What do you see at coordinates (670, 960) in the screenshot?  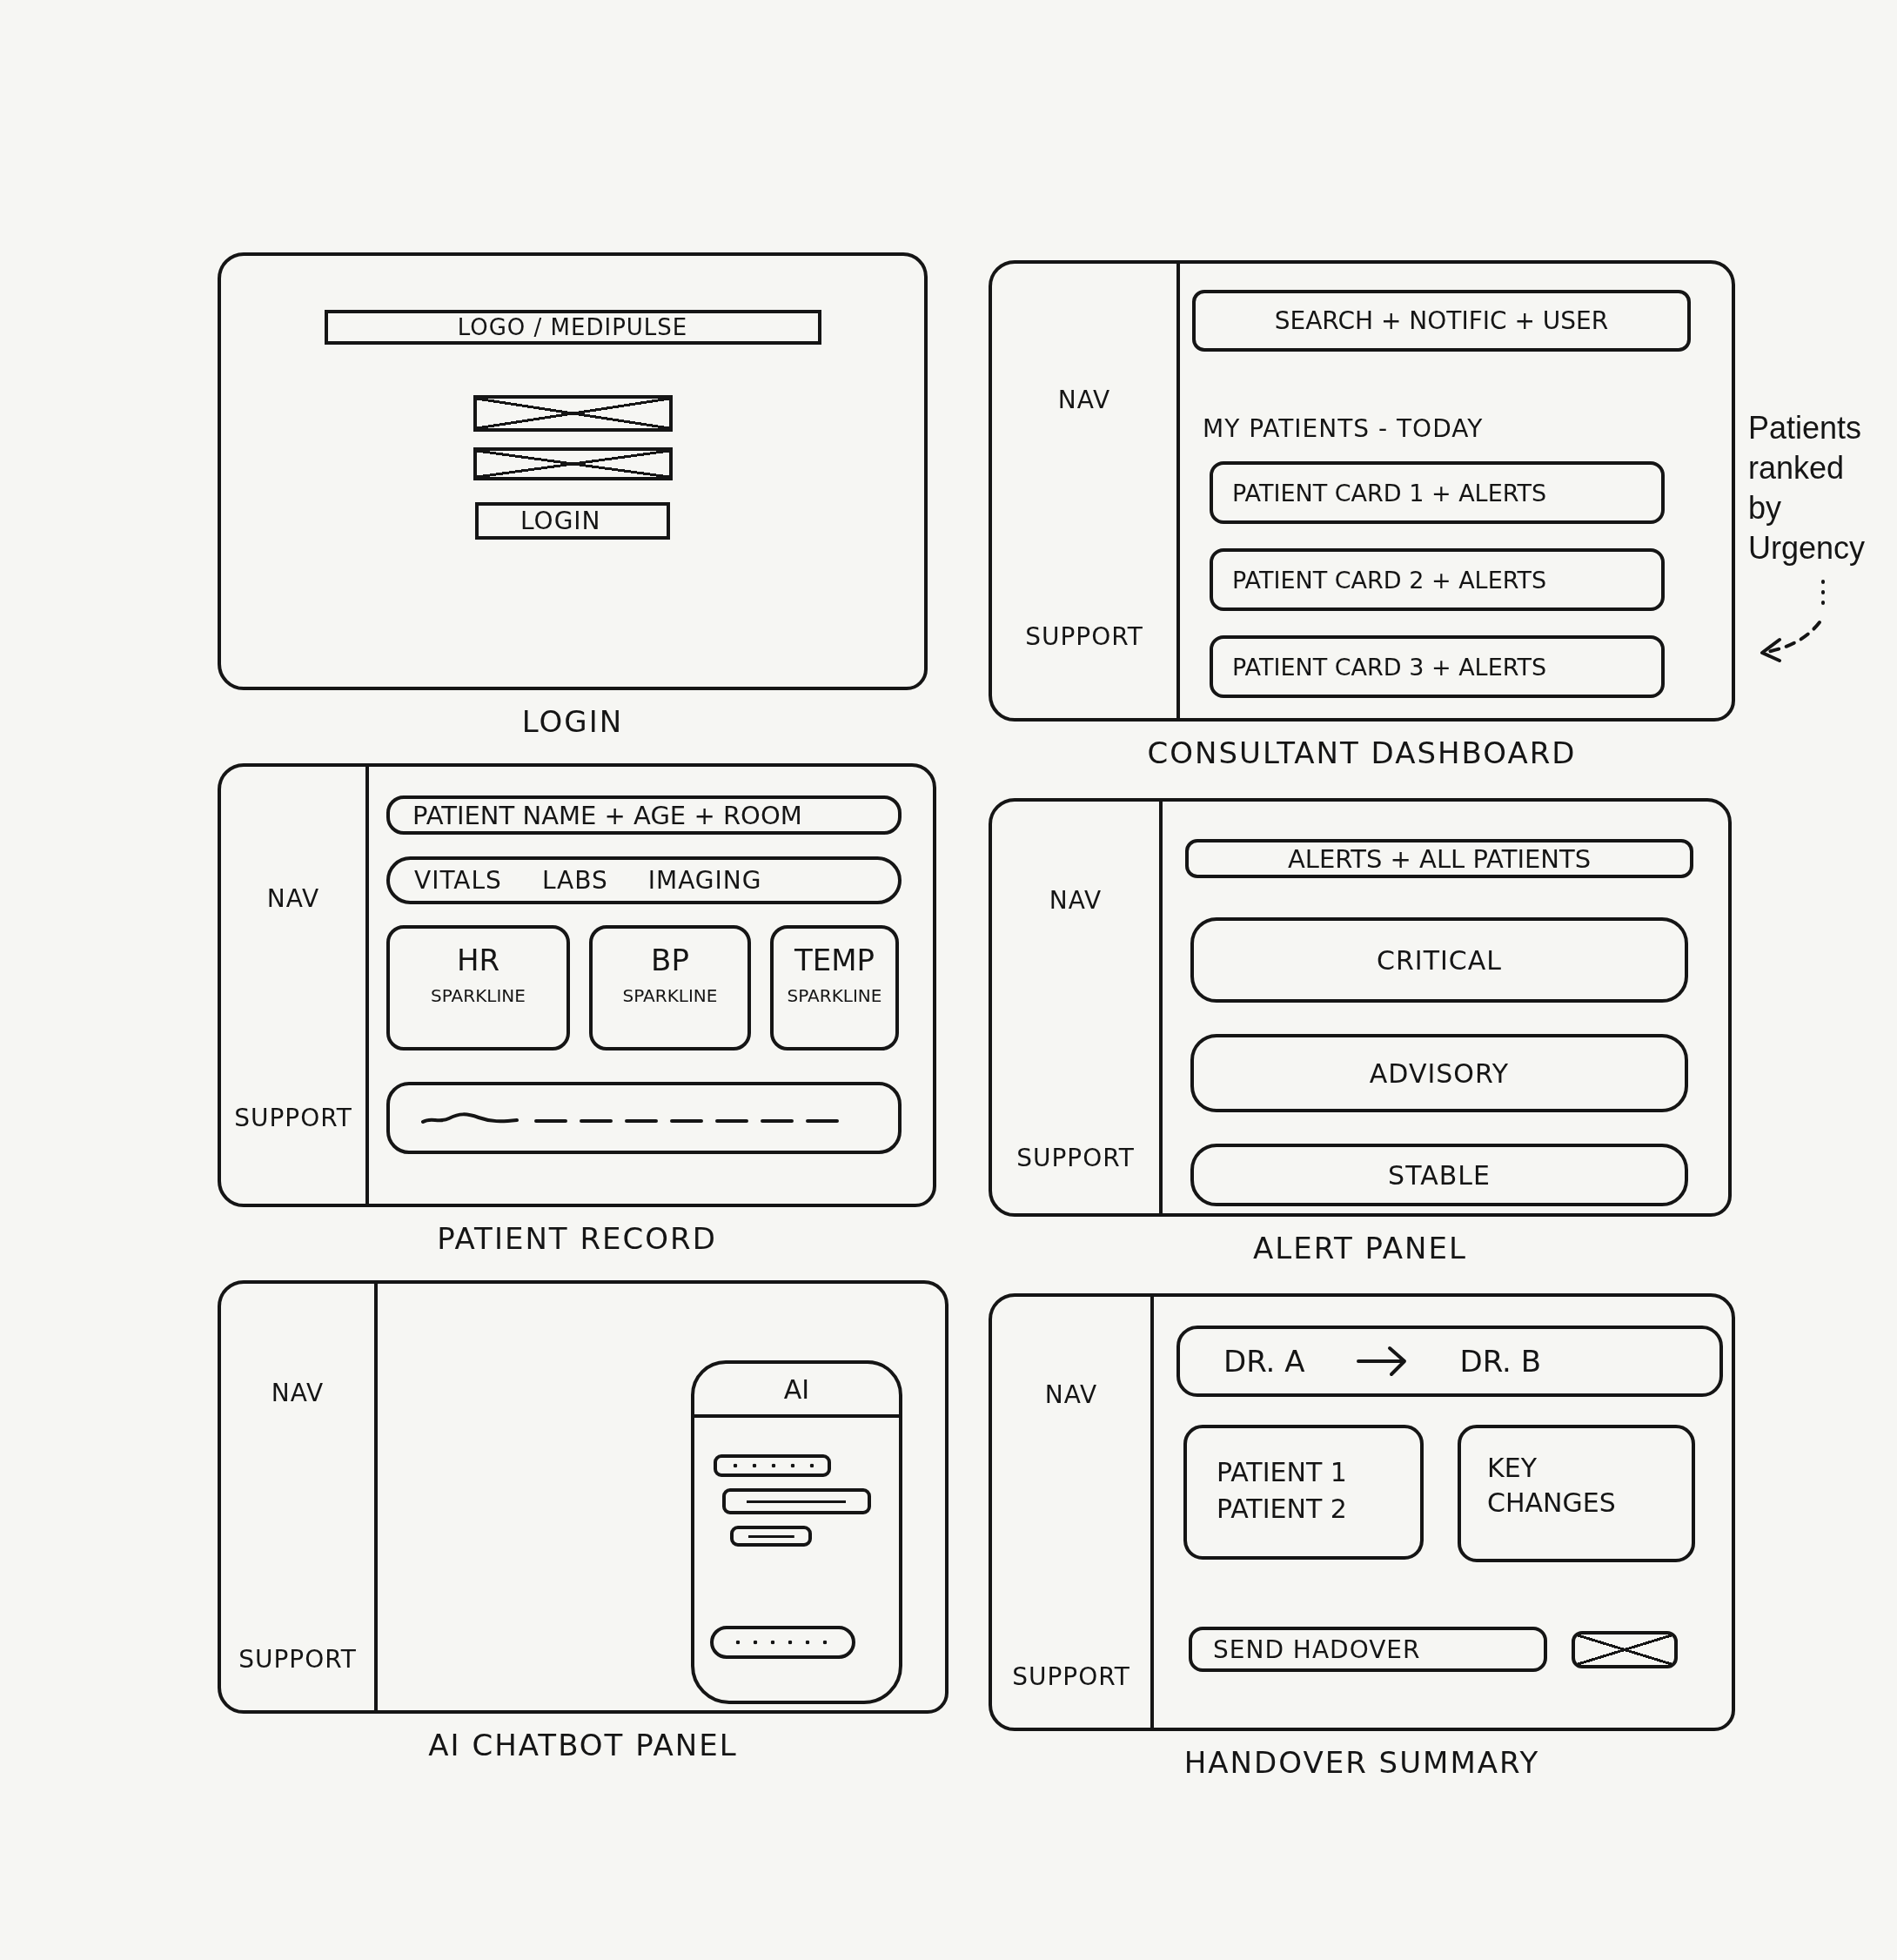 I see `vital-label: BP` at bounding box center [670, 960].